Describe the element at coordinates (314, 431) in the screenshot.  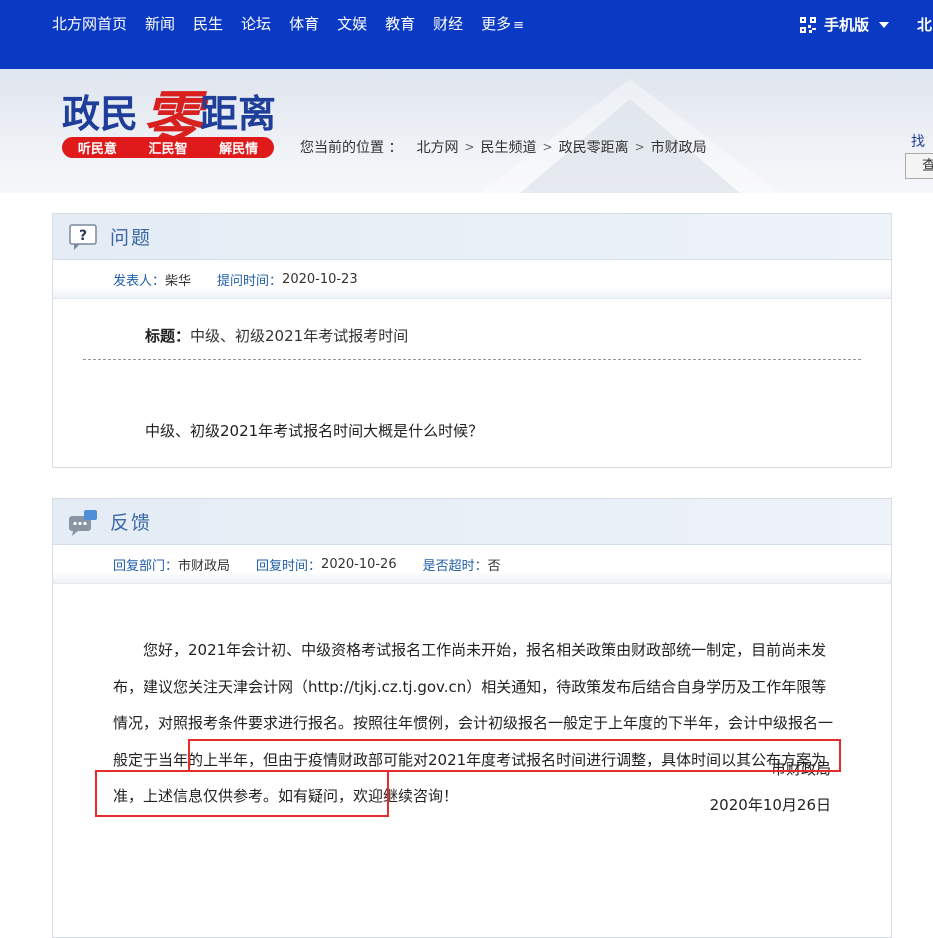
I see `question-body: 中级、初级2021年考试报名时间大概是什么时候？` at that location.